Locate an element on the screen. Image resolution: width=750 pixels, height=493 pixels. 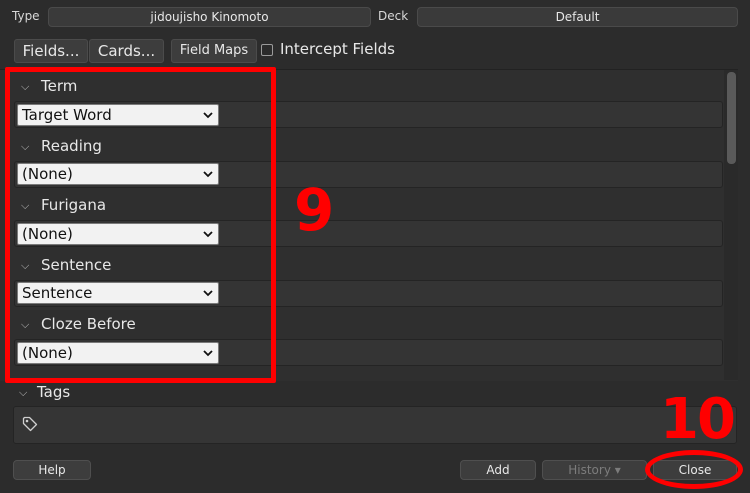
history-button: History ▾ is located at coordinates (594, 470).